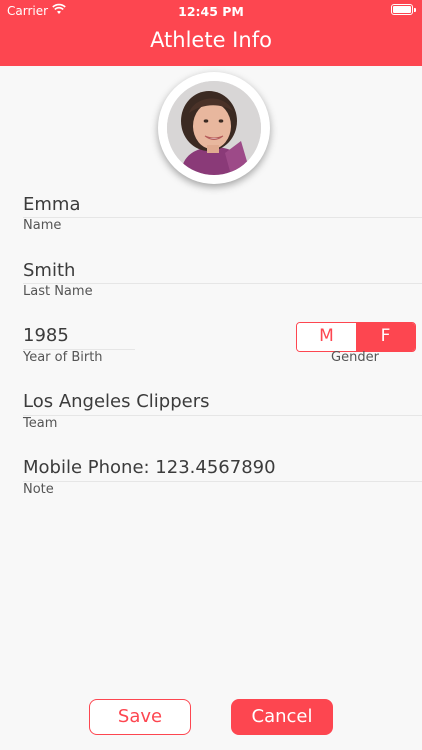 This screenshot has height=750, width=422. What do you see at coordinates (58, 291) in the screenshot?
I see `last-name-label: Last Name` at bounding box center [58, 291].